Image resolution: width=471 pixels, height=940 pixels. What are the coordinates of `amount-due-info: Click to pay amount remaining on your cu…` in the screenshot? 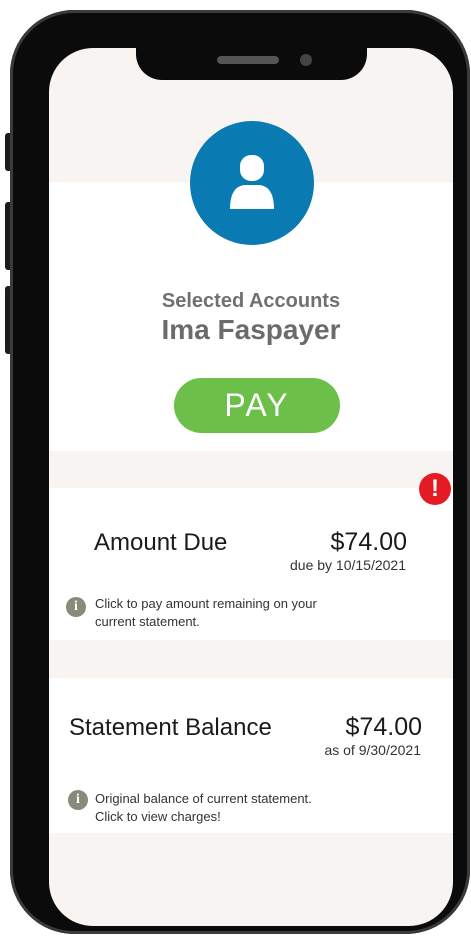 It's located at (225, 613).